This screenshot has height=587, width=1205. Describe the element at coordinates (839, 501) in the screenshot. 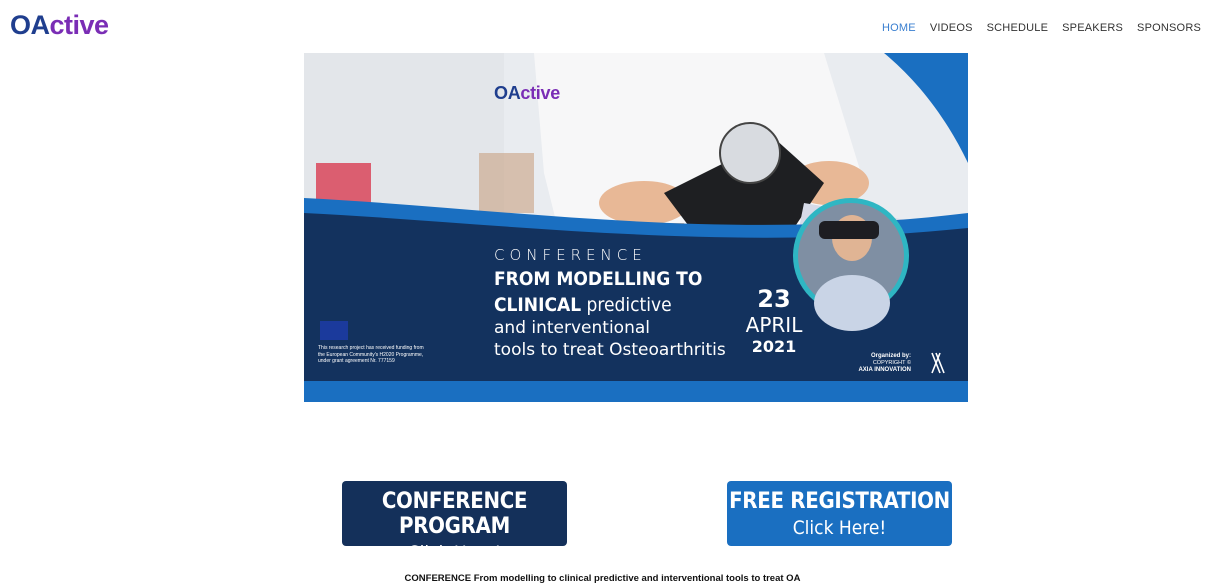

I see `free-registration-title: FREE REGISTRATION` at that location.